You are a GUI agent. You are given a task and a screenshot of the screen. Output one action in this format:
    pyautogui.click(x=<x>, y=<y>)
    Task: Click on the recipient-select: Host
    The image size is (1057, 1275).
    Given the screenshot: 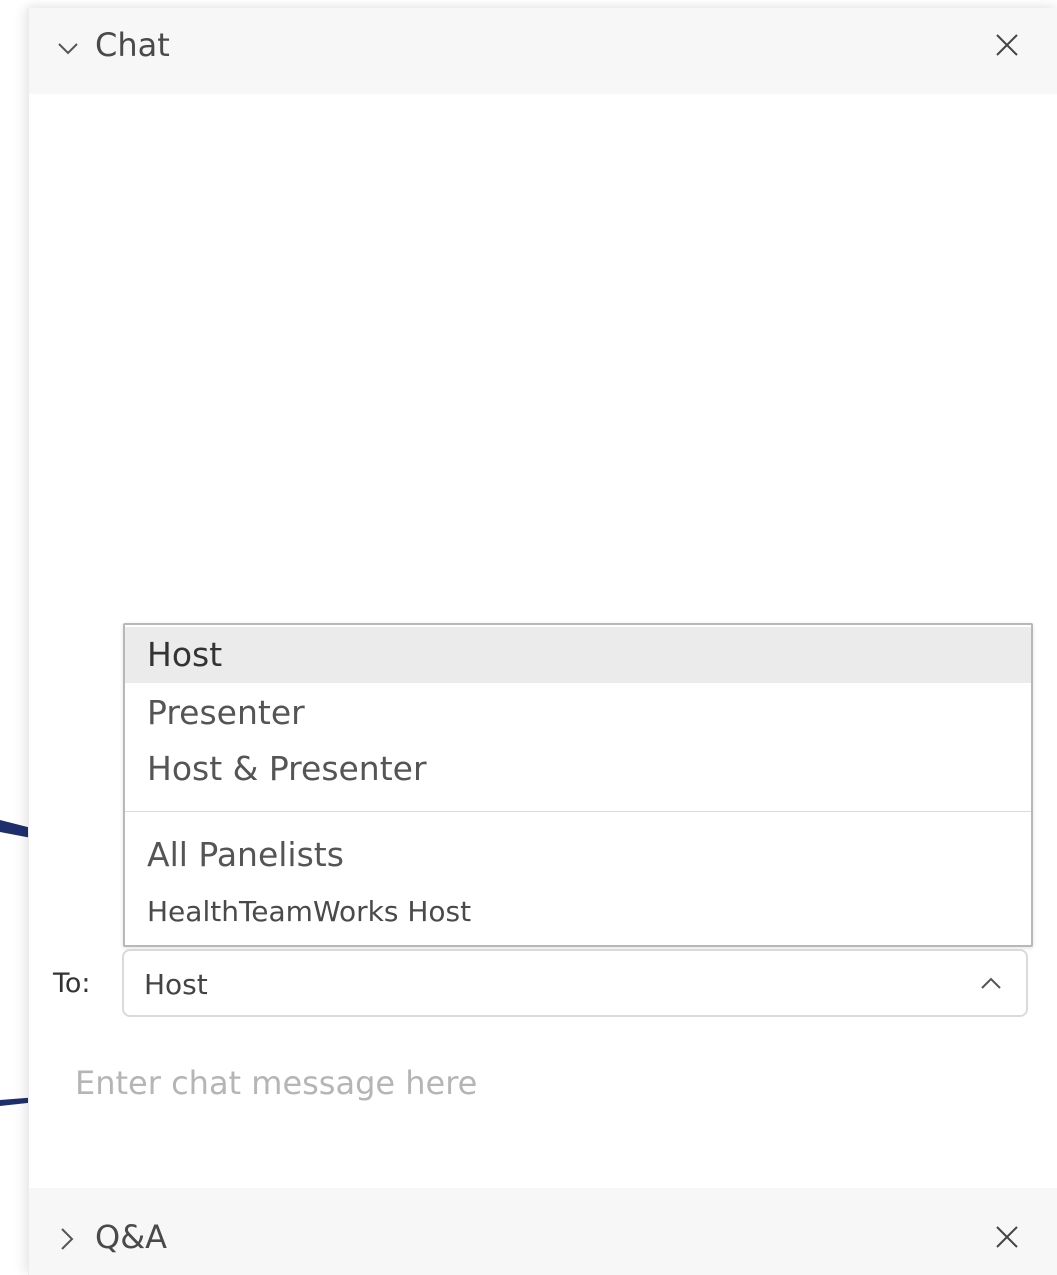 What is the action you would take?
    pyautogui.click(x=575, y=983)
    